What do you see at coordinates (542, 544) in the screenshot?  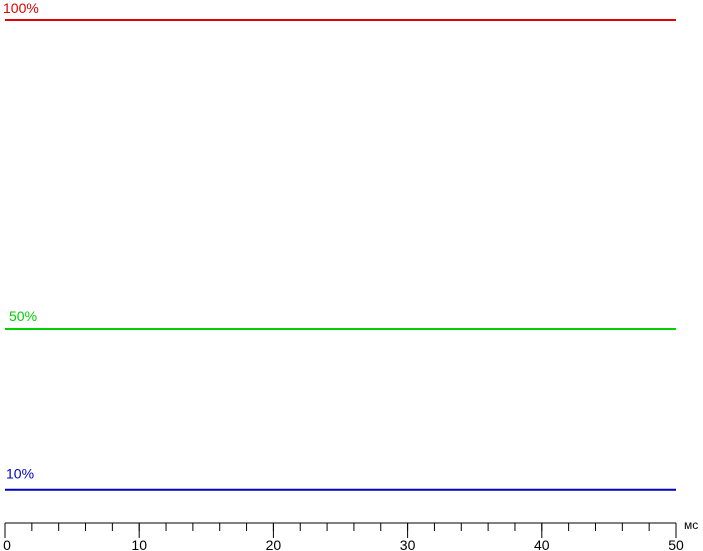 I see `x-tick-label: 40` at bounding box center [542, 544].